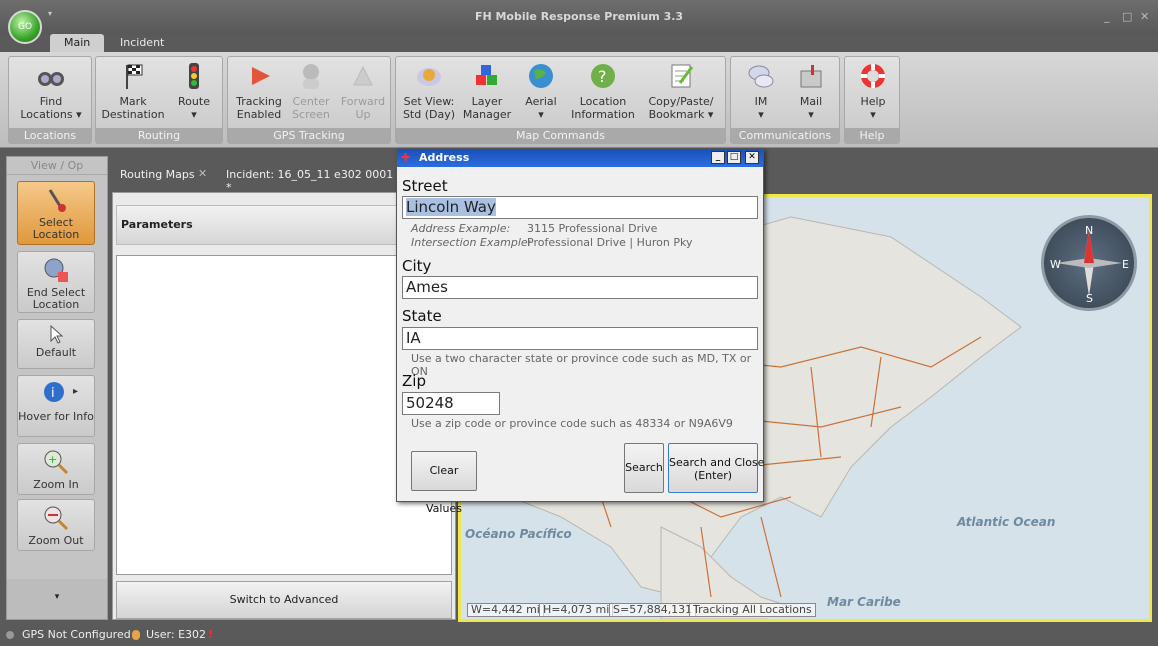 This screenshot has width=1158, height=646. I want to click on chat-bubbles-icon, so click(761, 76).